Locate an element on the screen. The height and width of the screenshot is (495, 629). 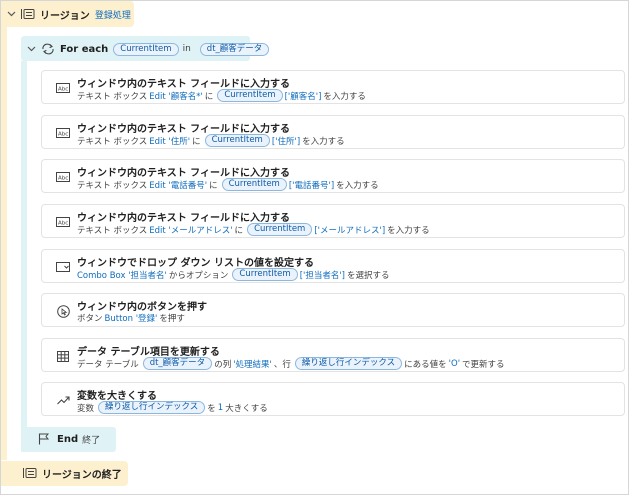
variable-pill: dt_顧客データ is located at coordinates (177, 363).